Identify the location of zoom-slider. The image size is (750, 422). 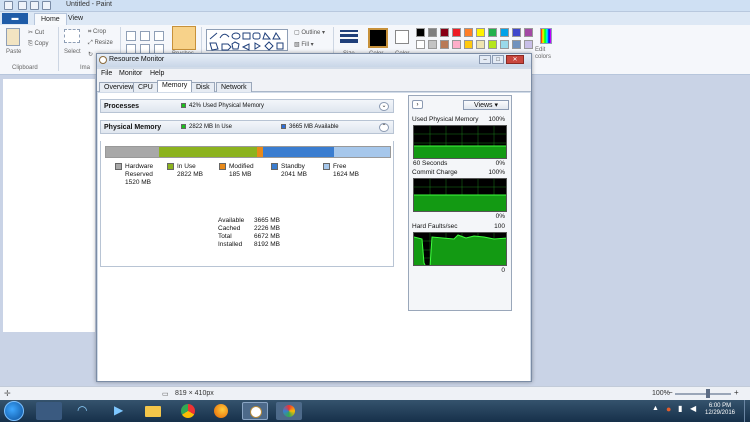
(703, 394).